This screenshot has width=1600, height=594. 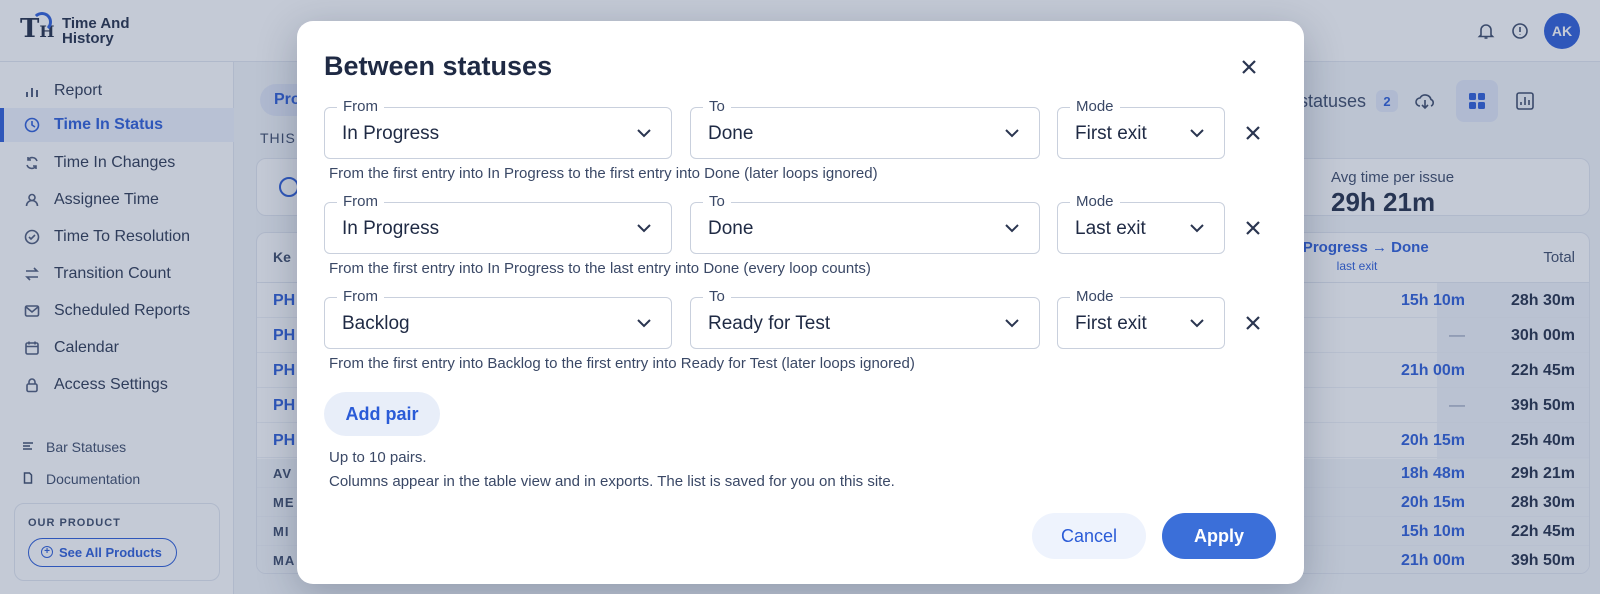 What do you see at coordinates (438, 66) in the screenshot?
I see `dialog-title: Between statuses` at bounding box center [438, 66].